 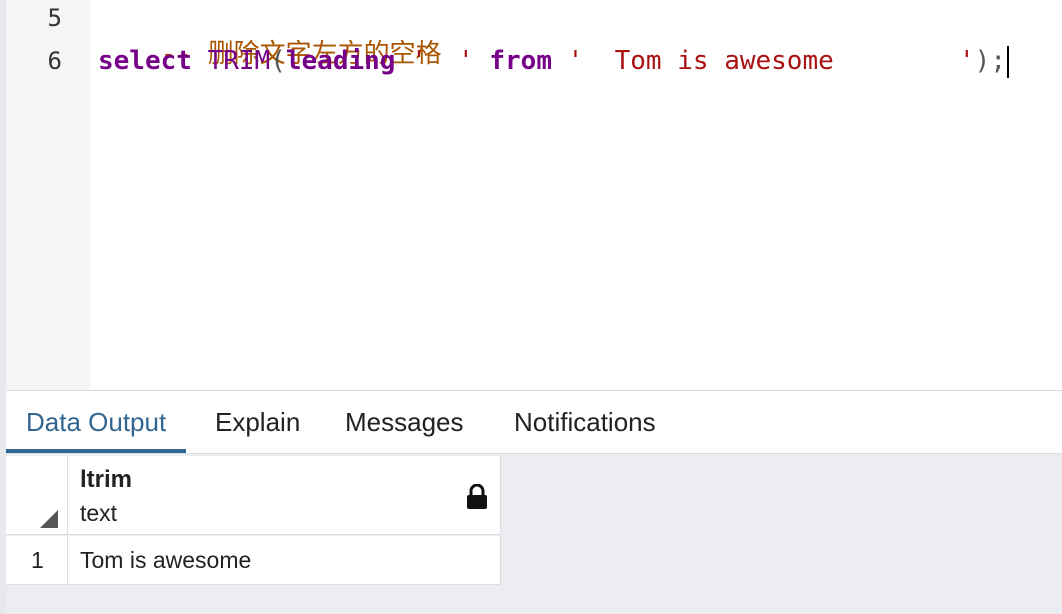 I want to click on tab-explain: Explain, so click(x=257, y=421).